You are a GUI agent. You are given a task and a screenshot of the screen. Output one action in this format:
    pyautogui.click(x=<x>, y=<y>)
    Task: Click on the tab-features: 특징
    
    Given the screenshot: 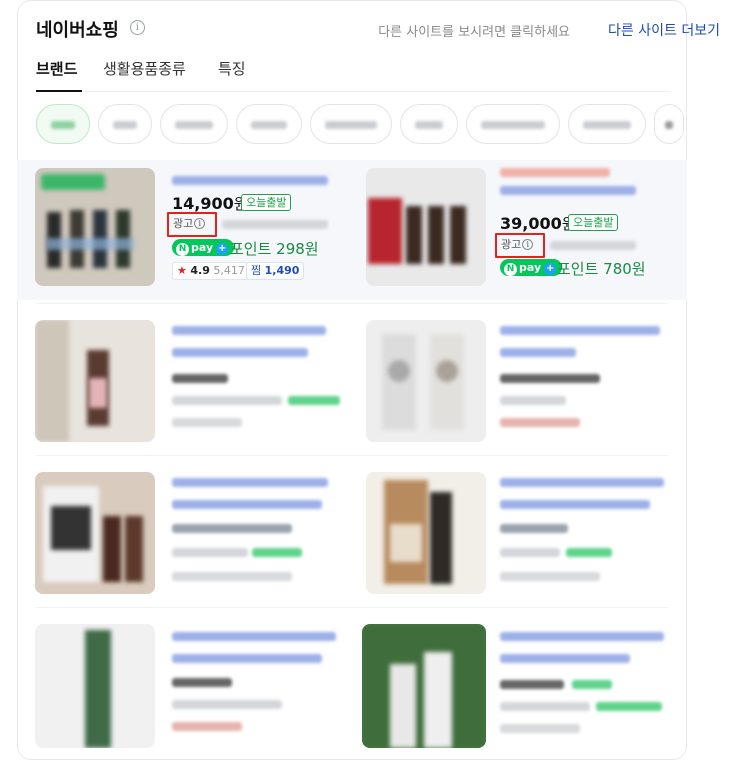 What is the action you would take?
    pyautogui.click(x=232, y=68)
    